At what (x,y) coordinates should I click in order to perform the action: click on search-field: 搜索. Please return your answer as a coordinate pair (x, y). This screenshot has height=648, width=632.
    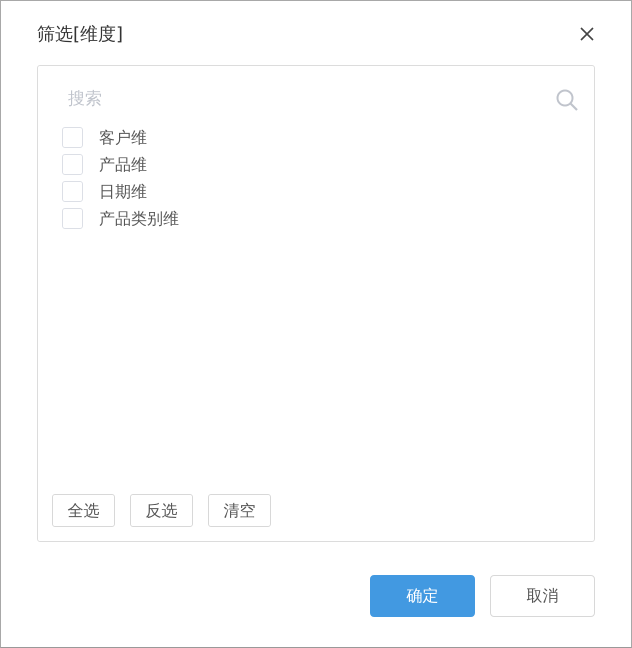
    Looking at the image, I should click on (311, 100).